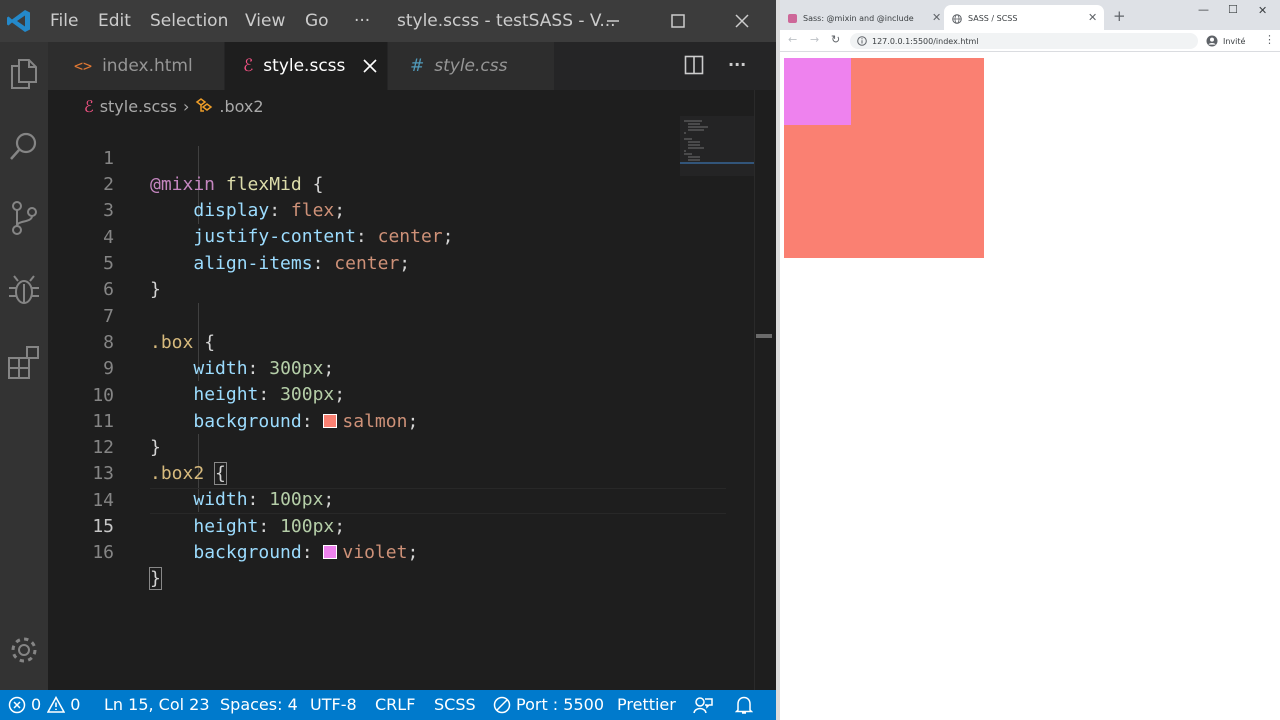 Image resolution: width=1280 pixels, height=720 pixels. Describe the element at coordinates (24, 74) in the screenshot. I see `explorer-button` at that location.